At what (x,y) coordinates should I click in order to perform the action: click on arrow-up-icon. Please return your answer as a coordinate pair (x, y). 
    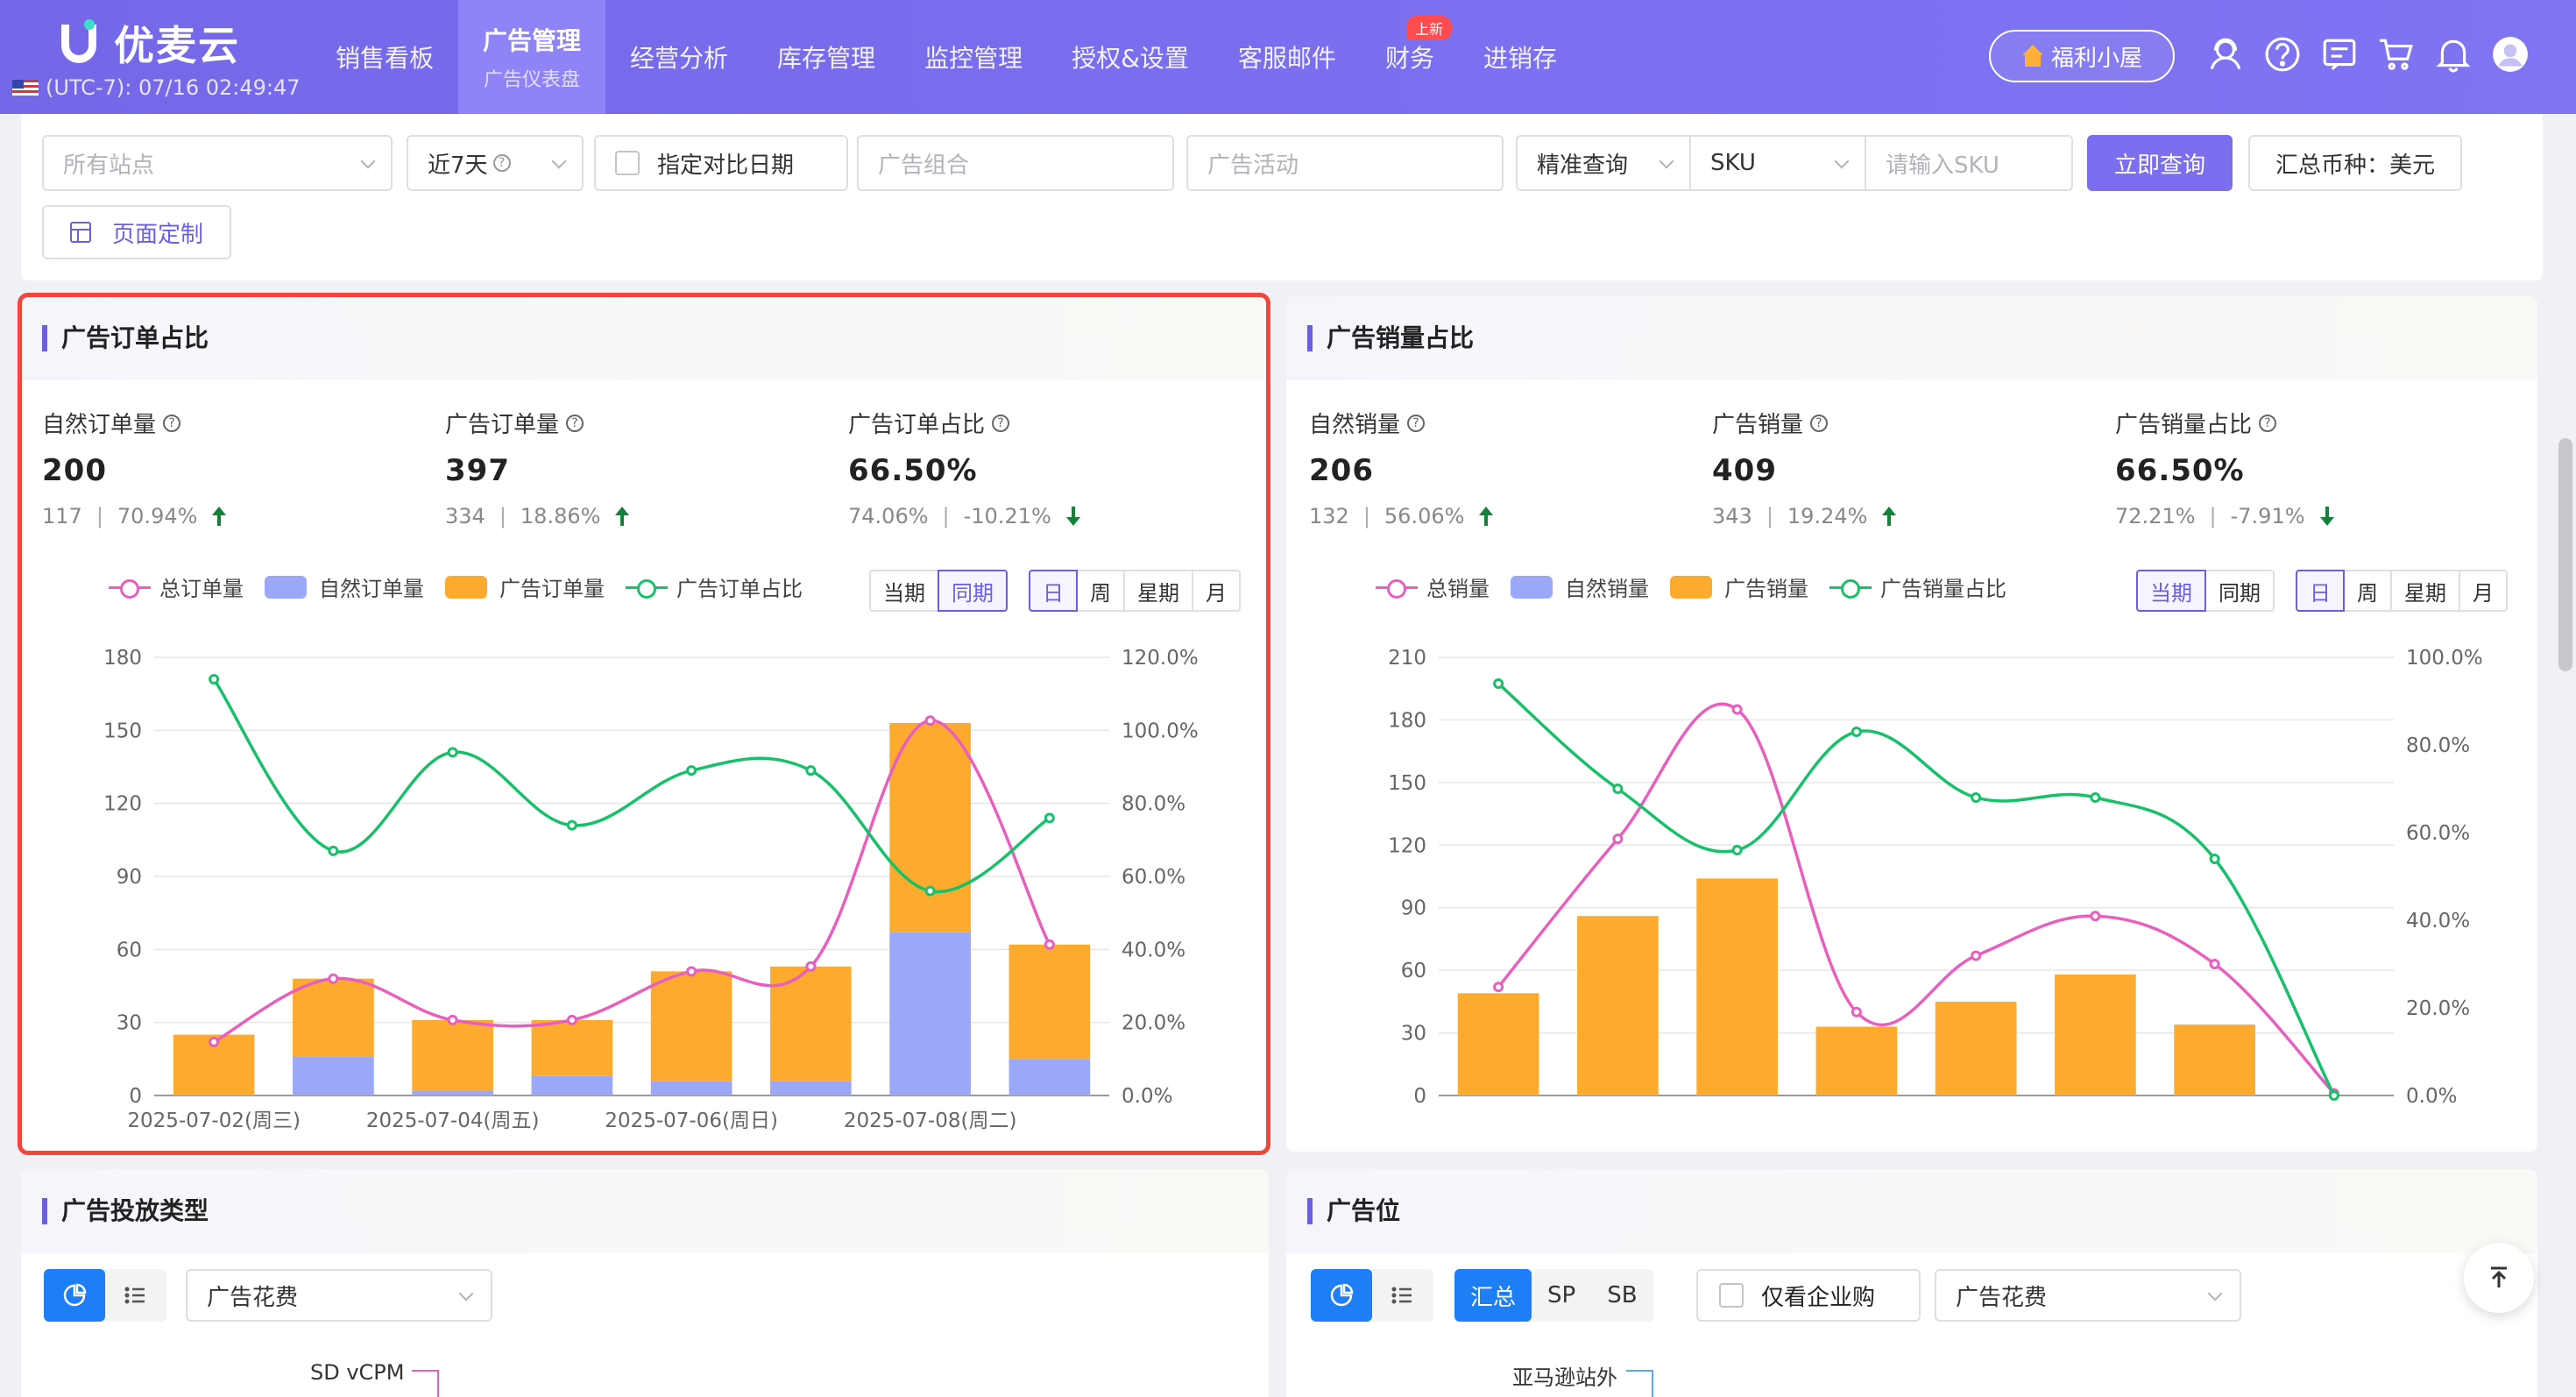
    Looking at the image, I should click on (2499, 1276).